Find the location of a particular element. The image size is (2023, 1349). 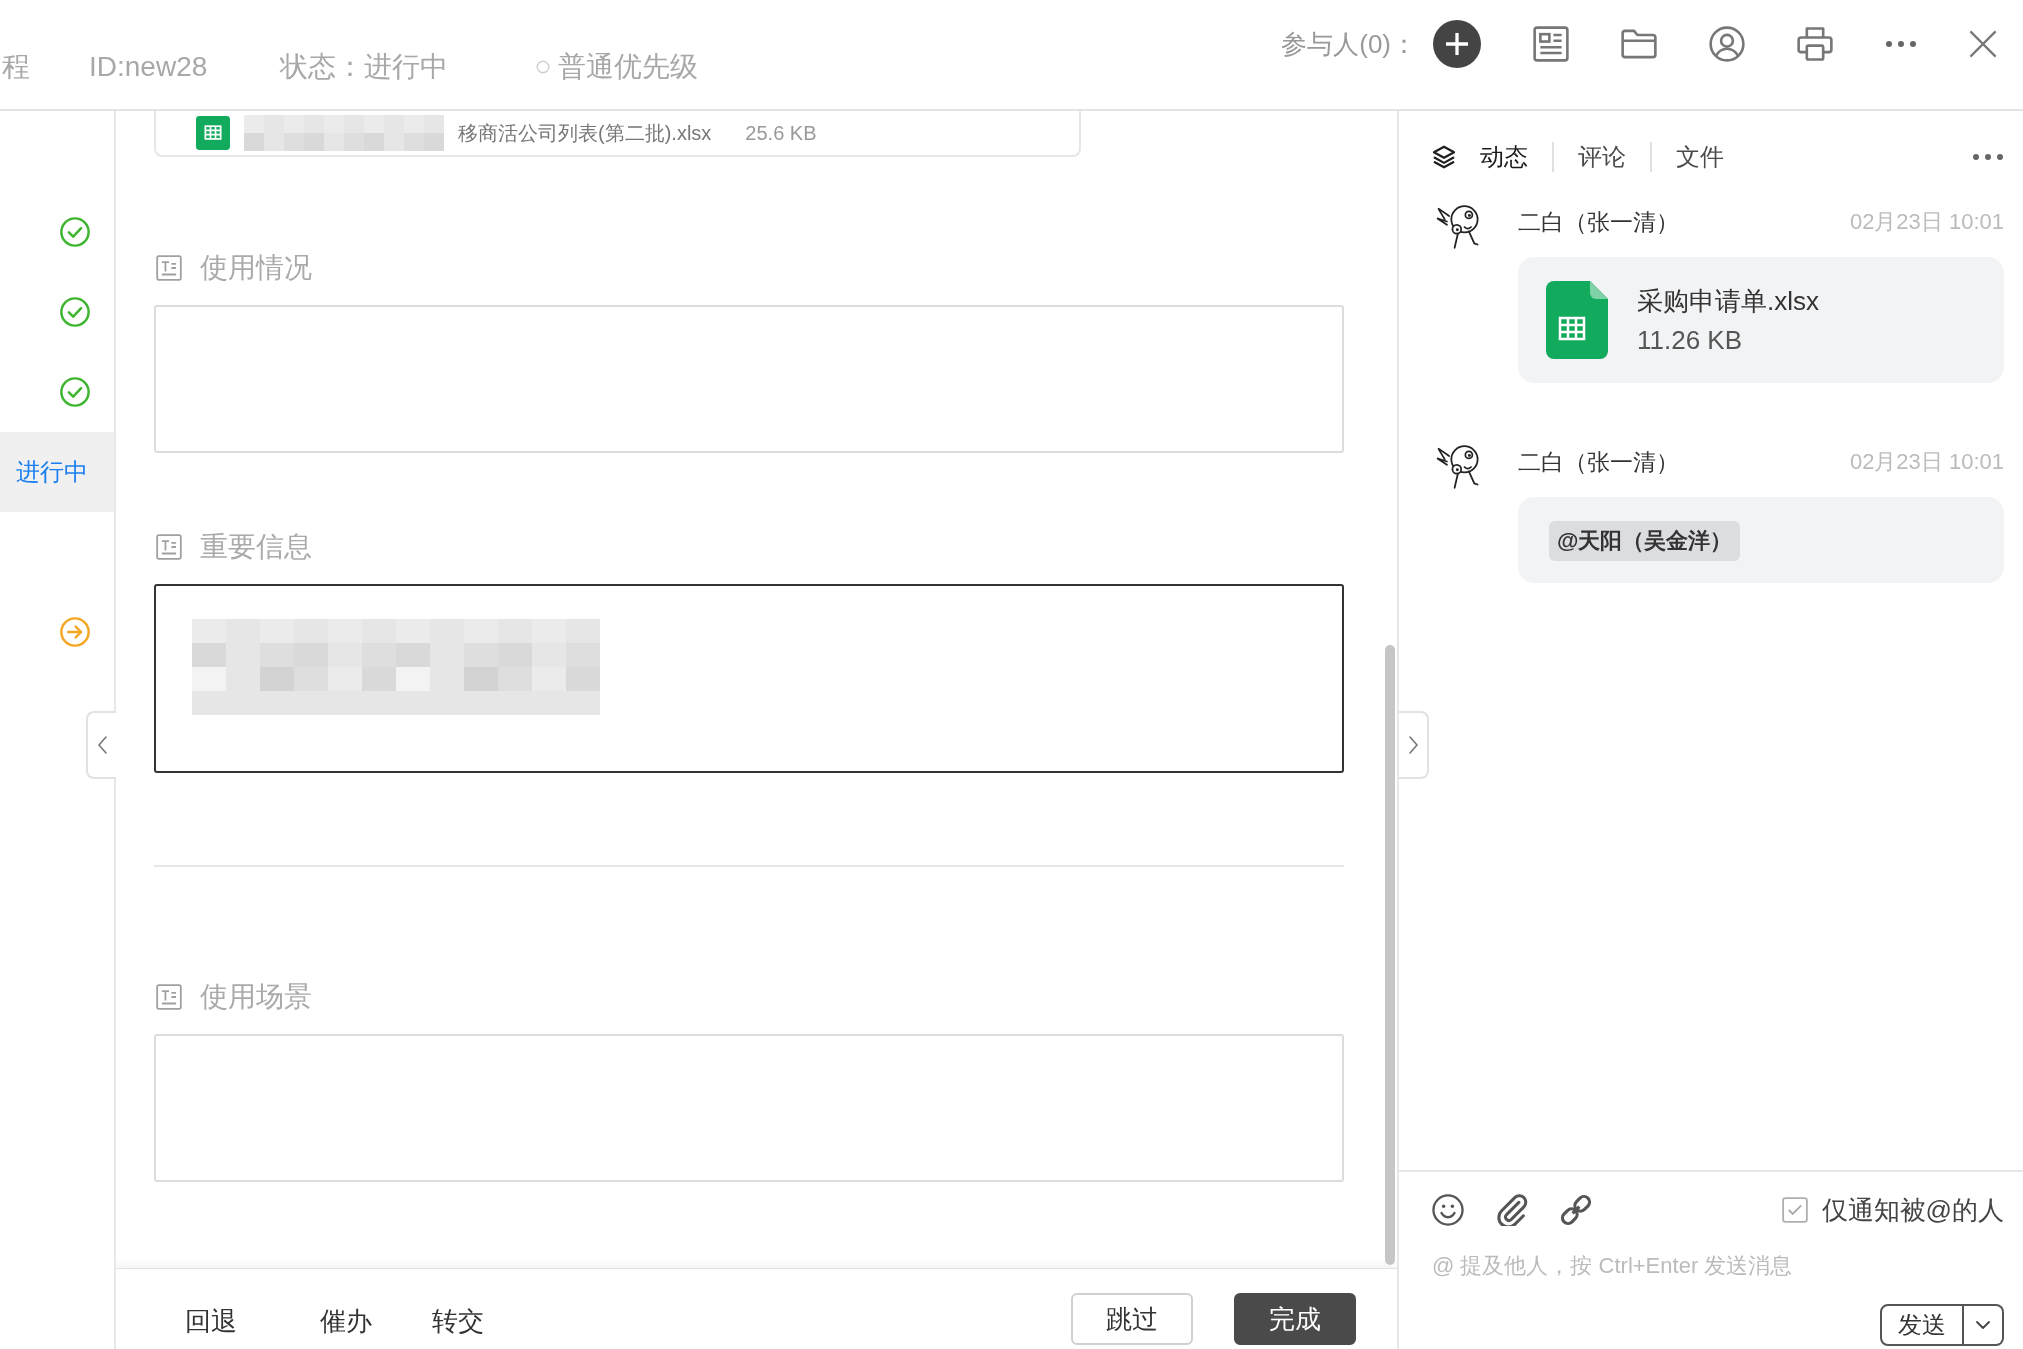

user-icon is located at coordinates (1727, 44).